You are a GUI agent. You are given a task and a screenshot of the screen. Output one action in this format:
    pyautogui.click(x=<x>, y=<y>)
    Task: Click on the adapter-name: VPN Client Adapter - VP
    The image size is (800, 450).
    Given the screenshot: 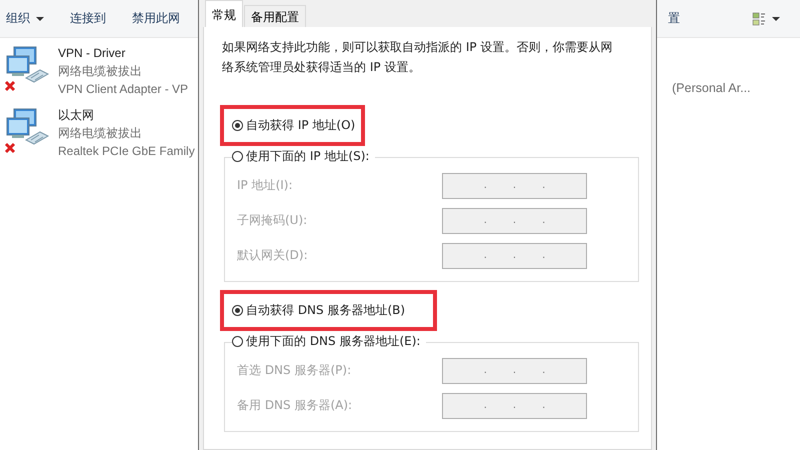 What is the action you would take?
    pyautogui.click(x=123, y=89)
    